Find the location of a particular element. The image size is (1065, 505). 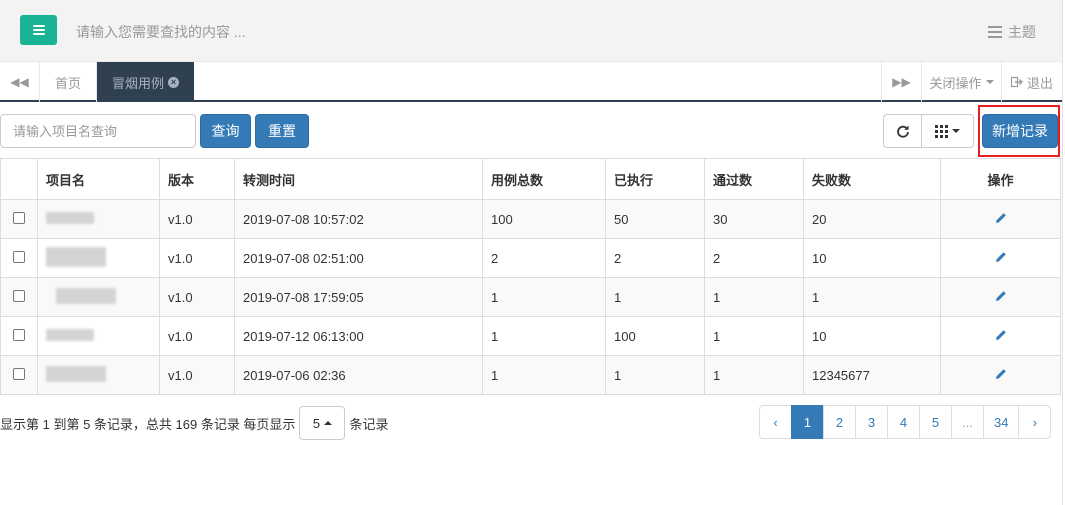

theme-icon is located at coordinates (995, 32).